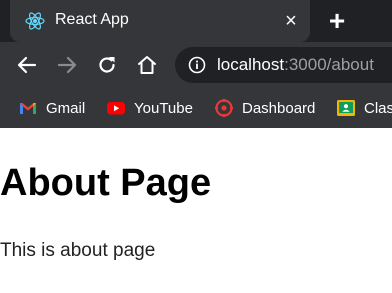 The height and width of the screenshot is (293, 392). What do you see at coordinates (163, 108) in the screenshot?
I see `bookmark-label: YouTube` at bounding box center [163, 108].